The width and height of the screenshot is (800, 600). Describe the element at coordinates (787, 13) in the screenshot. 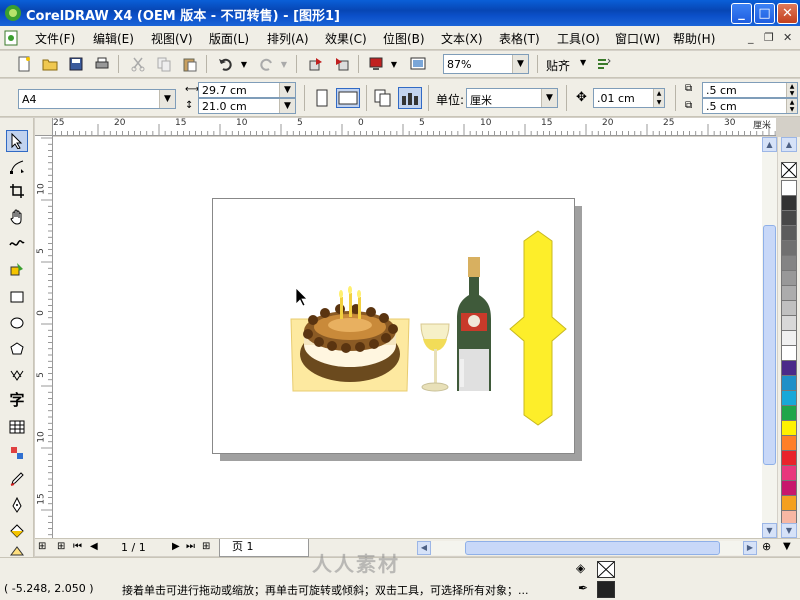

I see `close-button: ✕` at that location.